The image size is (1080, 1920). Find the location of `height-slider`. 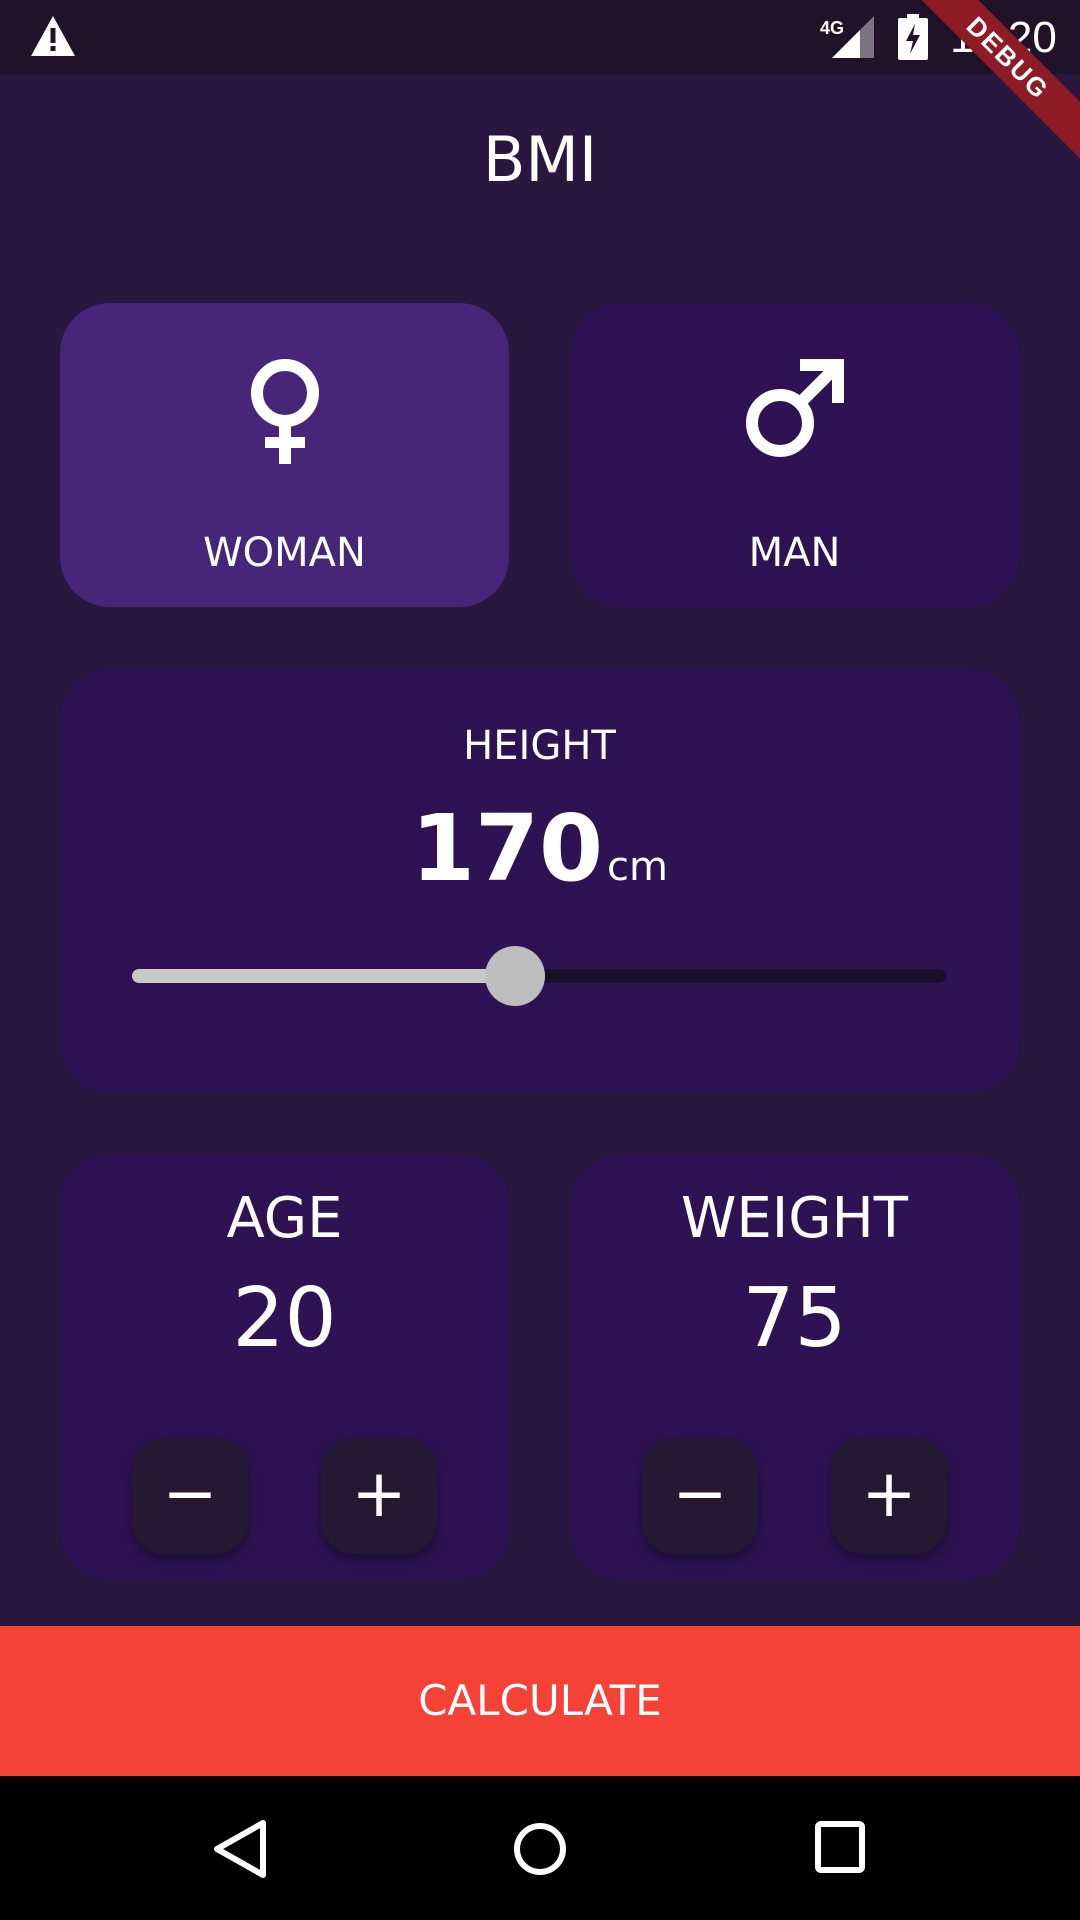

height-slider is located at coordinates (539, 976).